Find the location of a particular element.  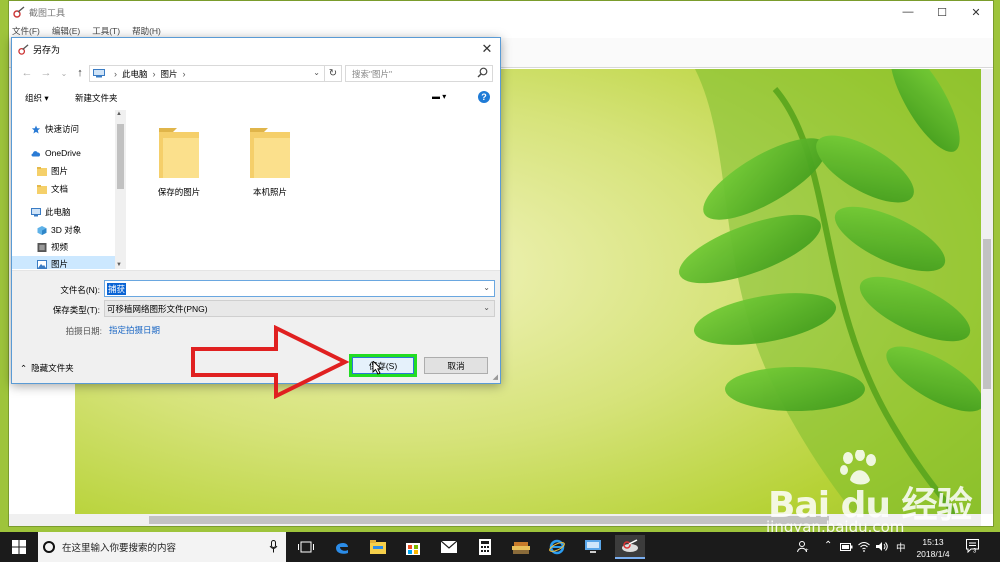

folder-name: 本机照片 is located at coordinates (269, 192).